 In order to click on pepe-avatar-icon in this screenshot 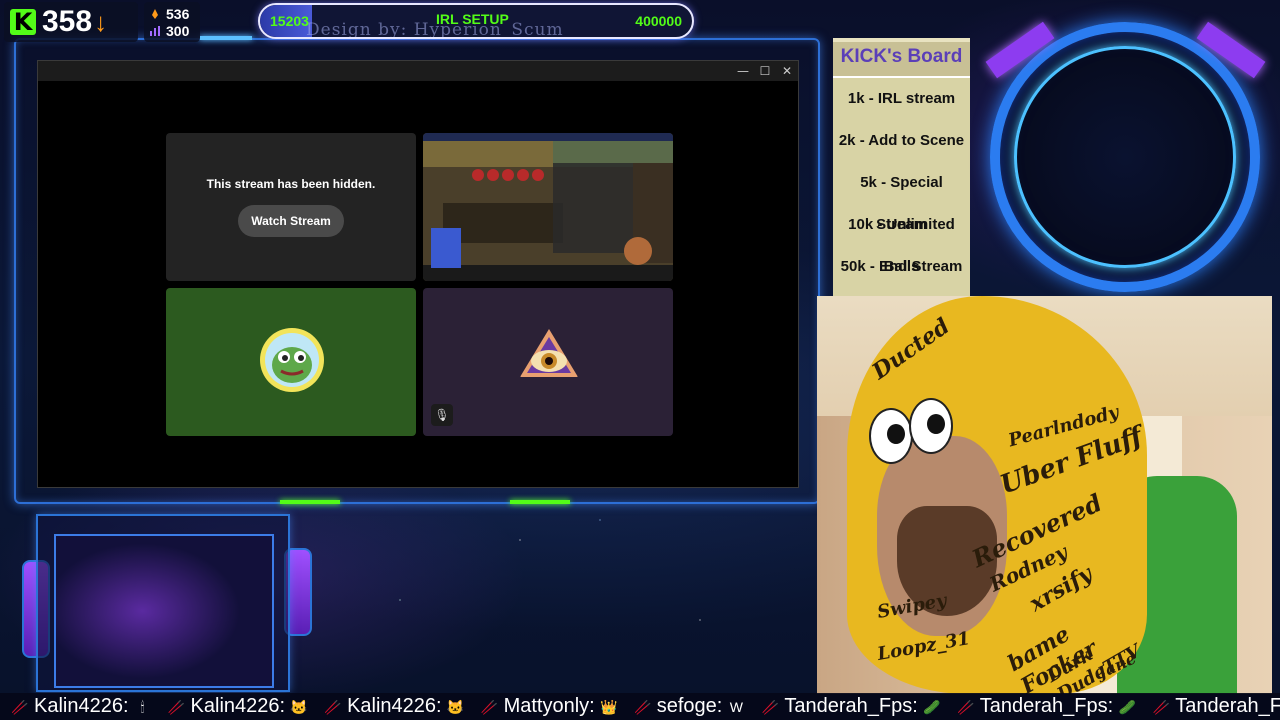, I will do `click(292, 360)`.